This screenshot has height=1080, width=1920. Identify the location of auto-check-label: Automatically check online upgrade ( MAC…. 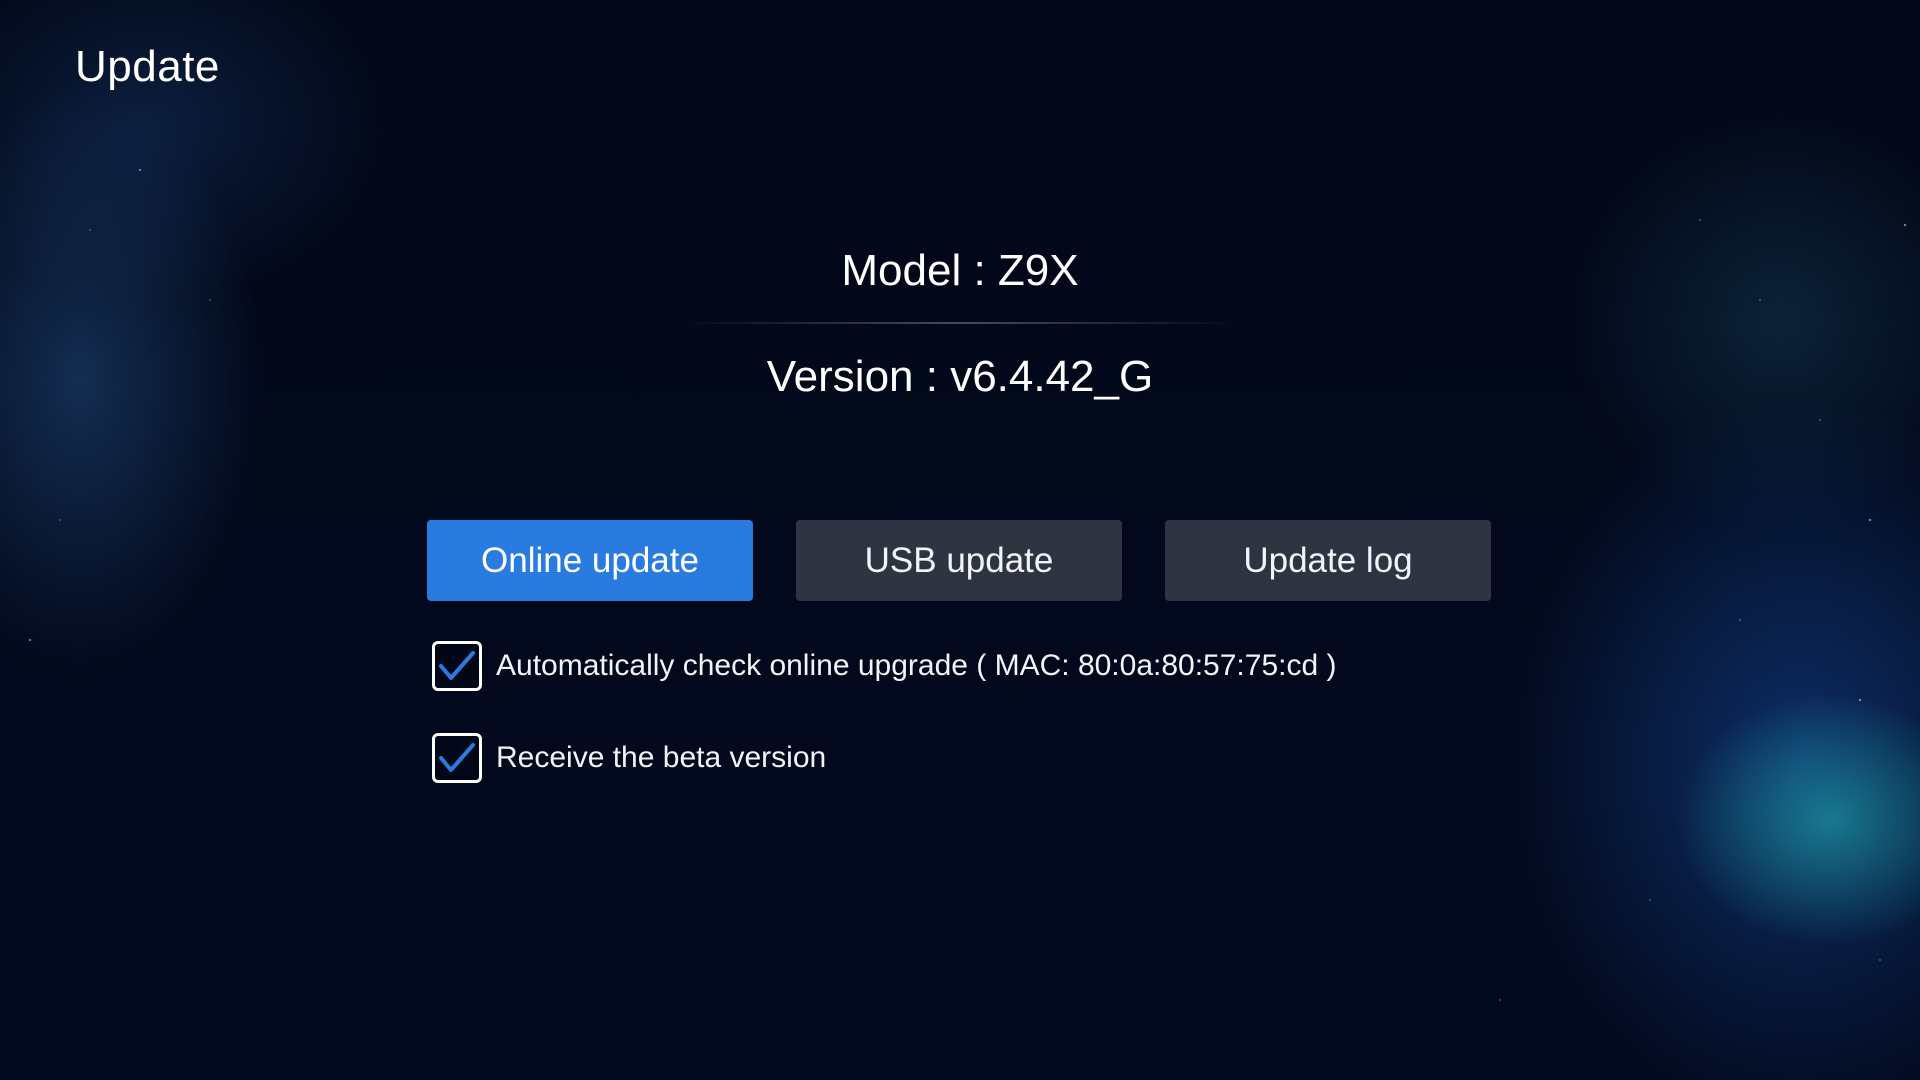
(916, 665).